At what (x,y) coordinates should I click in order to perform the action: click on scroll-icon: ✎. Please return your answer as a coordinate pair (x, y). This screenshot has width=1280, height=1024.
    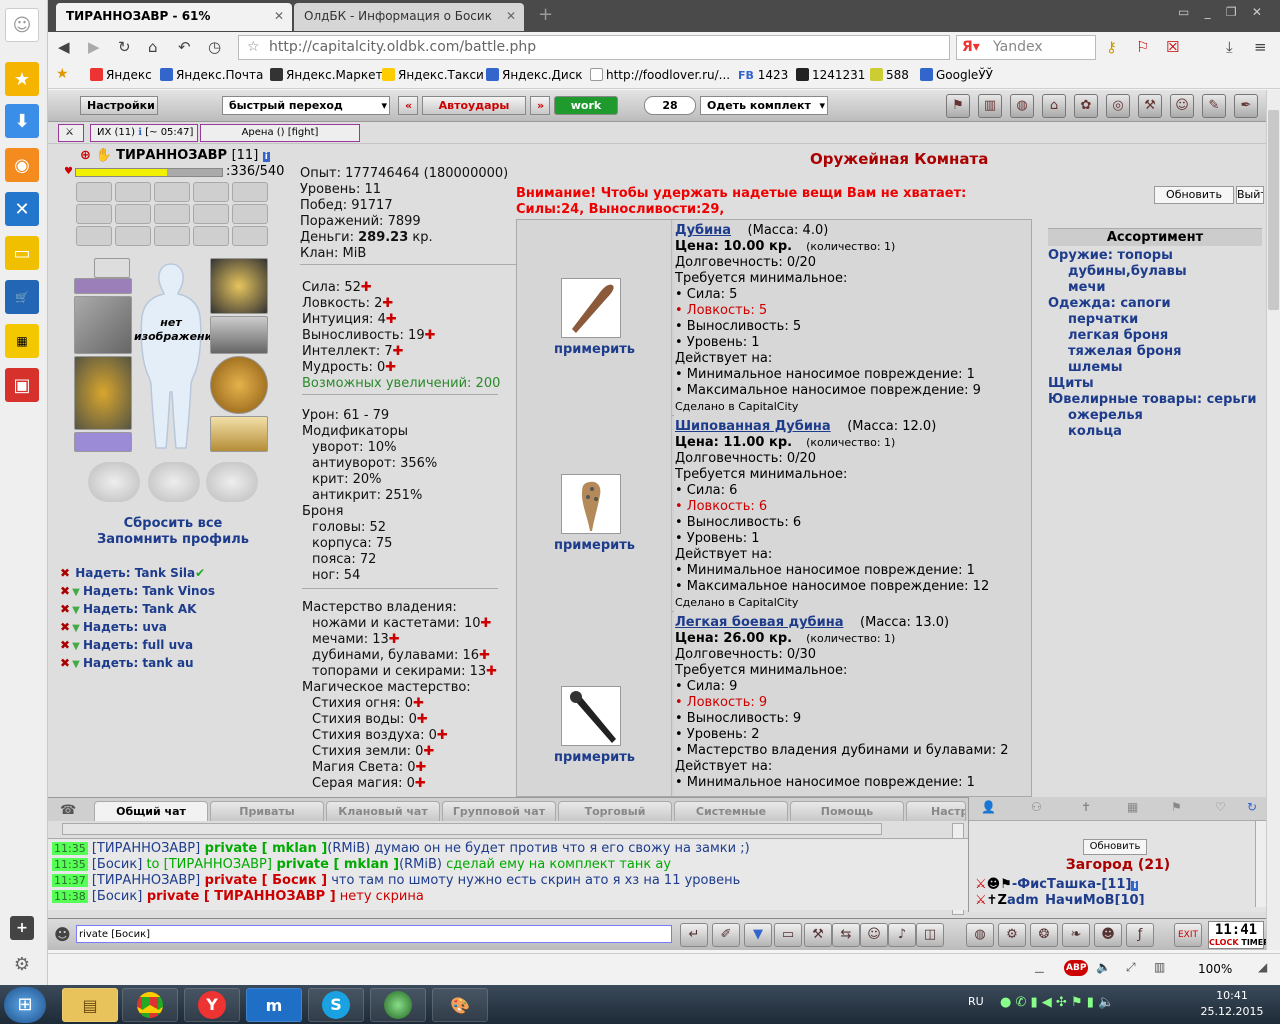
    Looking at the image, I should click on (1214, 106).